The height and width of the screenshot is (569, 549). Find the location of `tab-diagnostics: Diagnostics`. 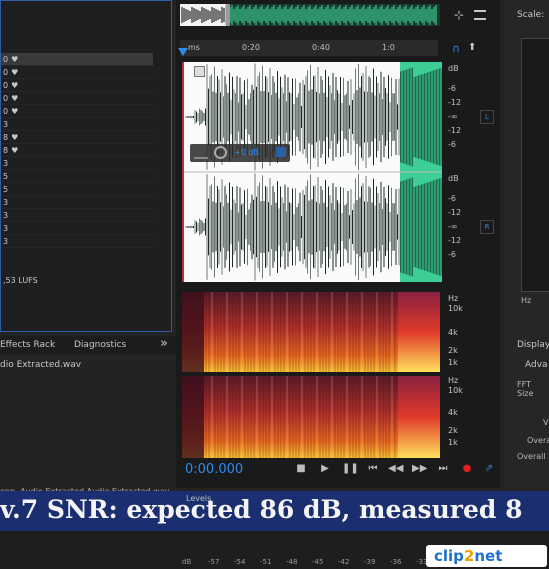

tab-diagnostics: Diagnostics is located at coordinates (100, 345).